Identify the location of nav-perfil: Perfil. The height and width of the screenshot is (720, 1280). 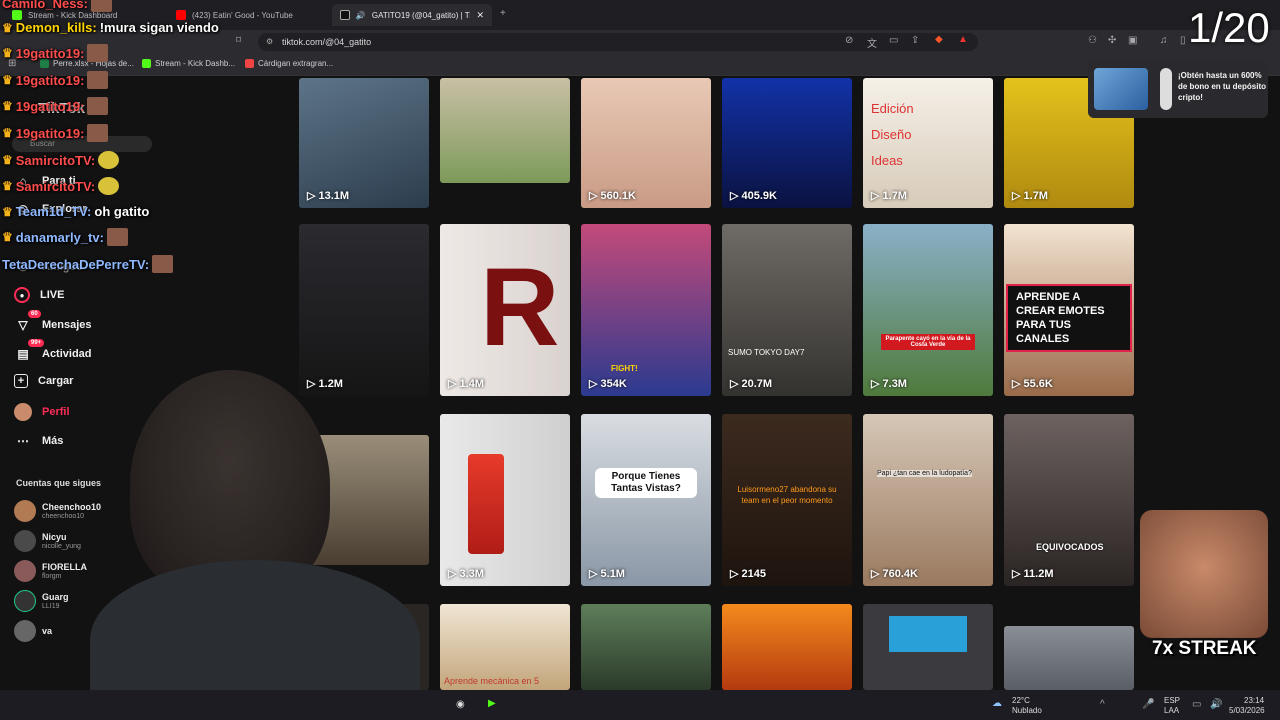
(42, 412).